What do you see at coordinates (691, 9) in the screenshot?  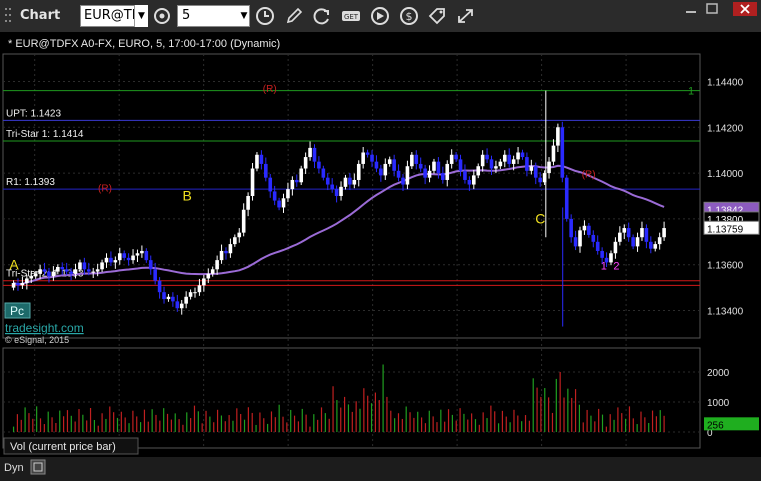 I see `minimize-icon` at bounding box center [691, 9].